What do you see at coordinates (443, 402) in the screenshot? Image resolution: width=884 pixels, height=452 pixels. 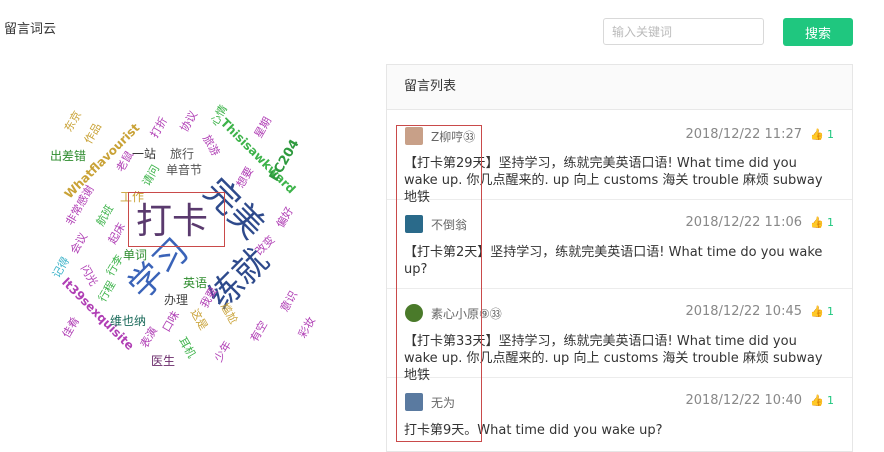 I see `username: 无为` at bounding box center [443, 402].